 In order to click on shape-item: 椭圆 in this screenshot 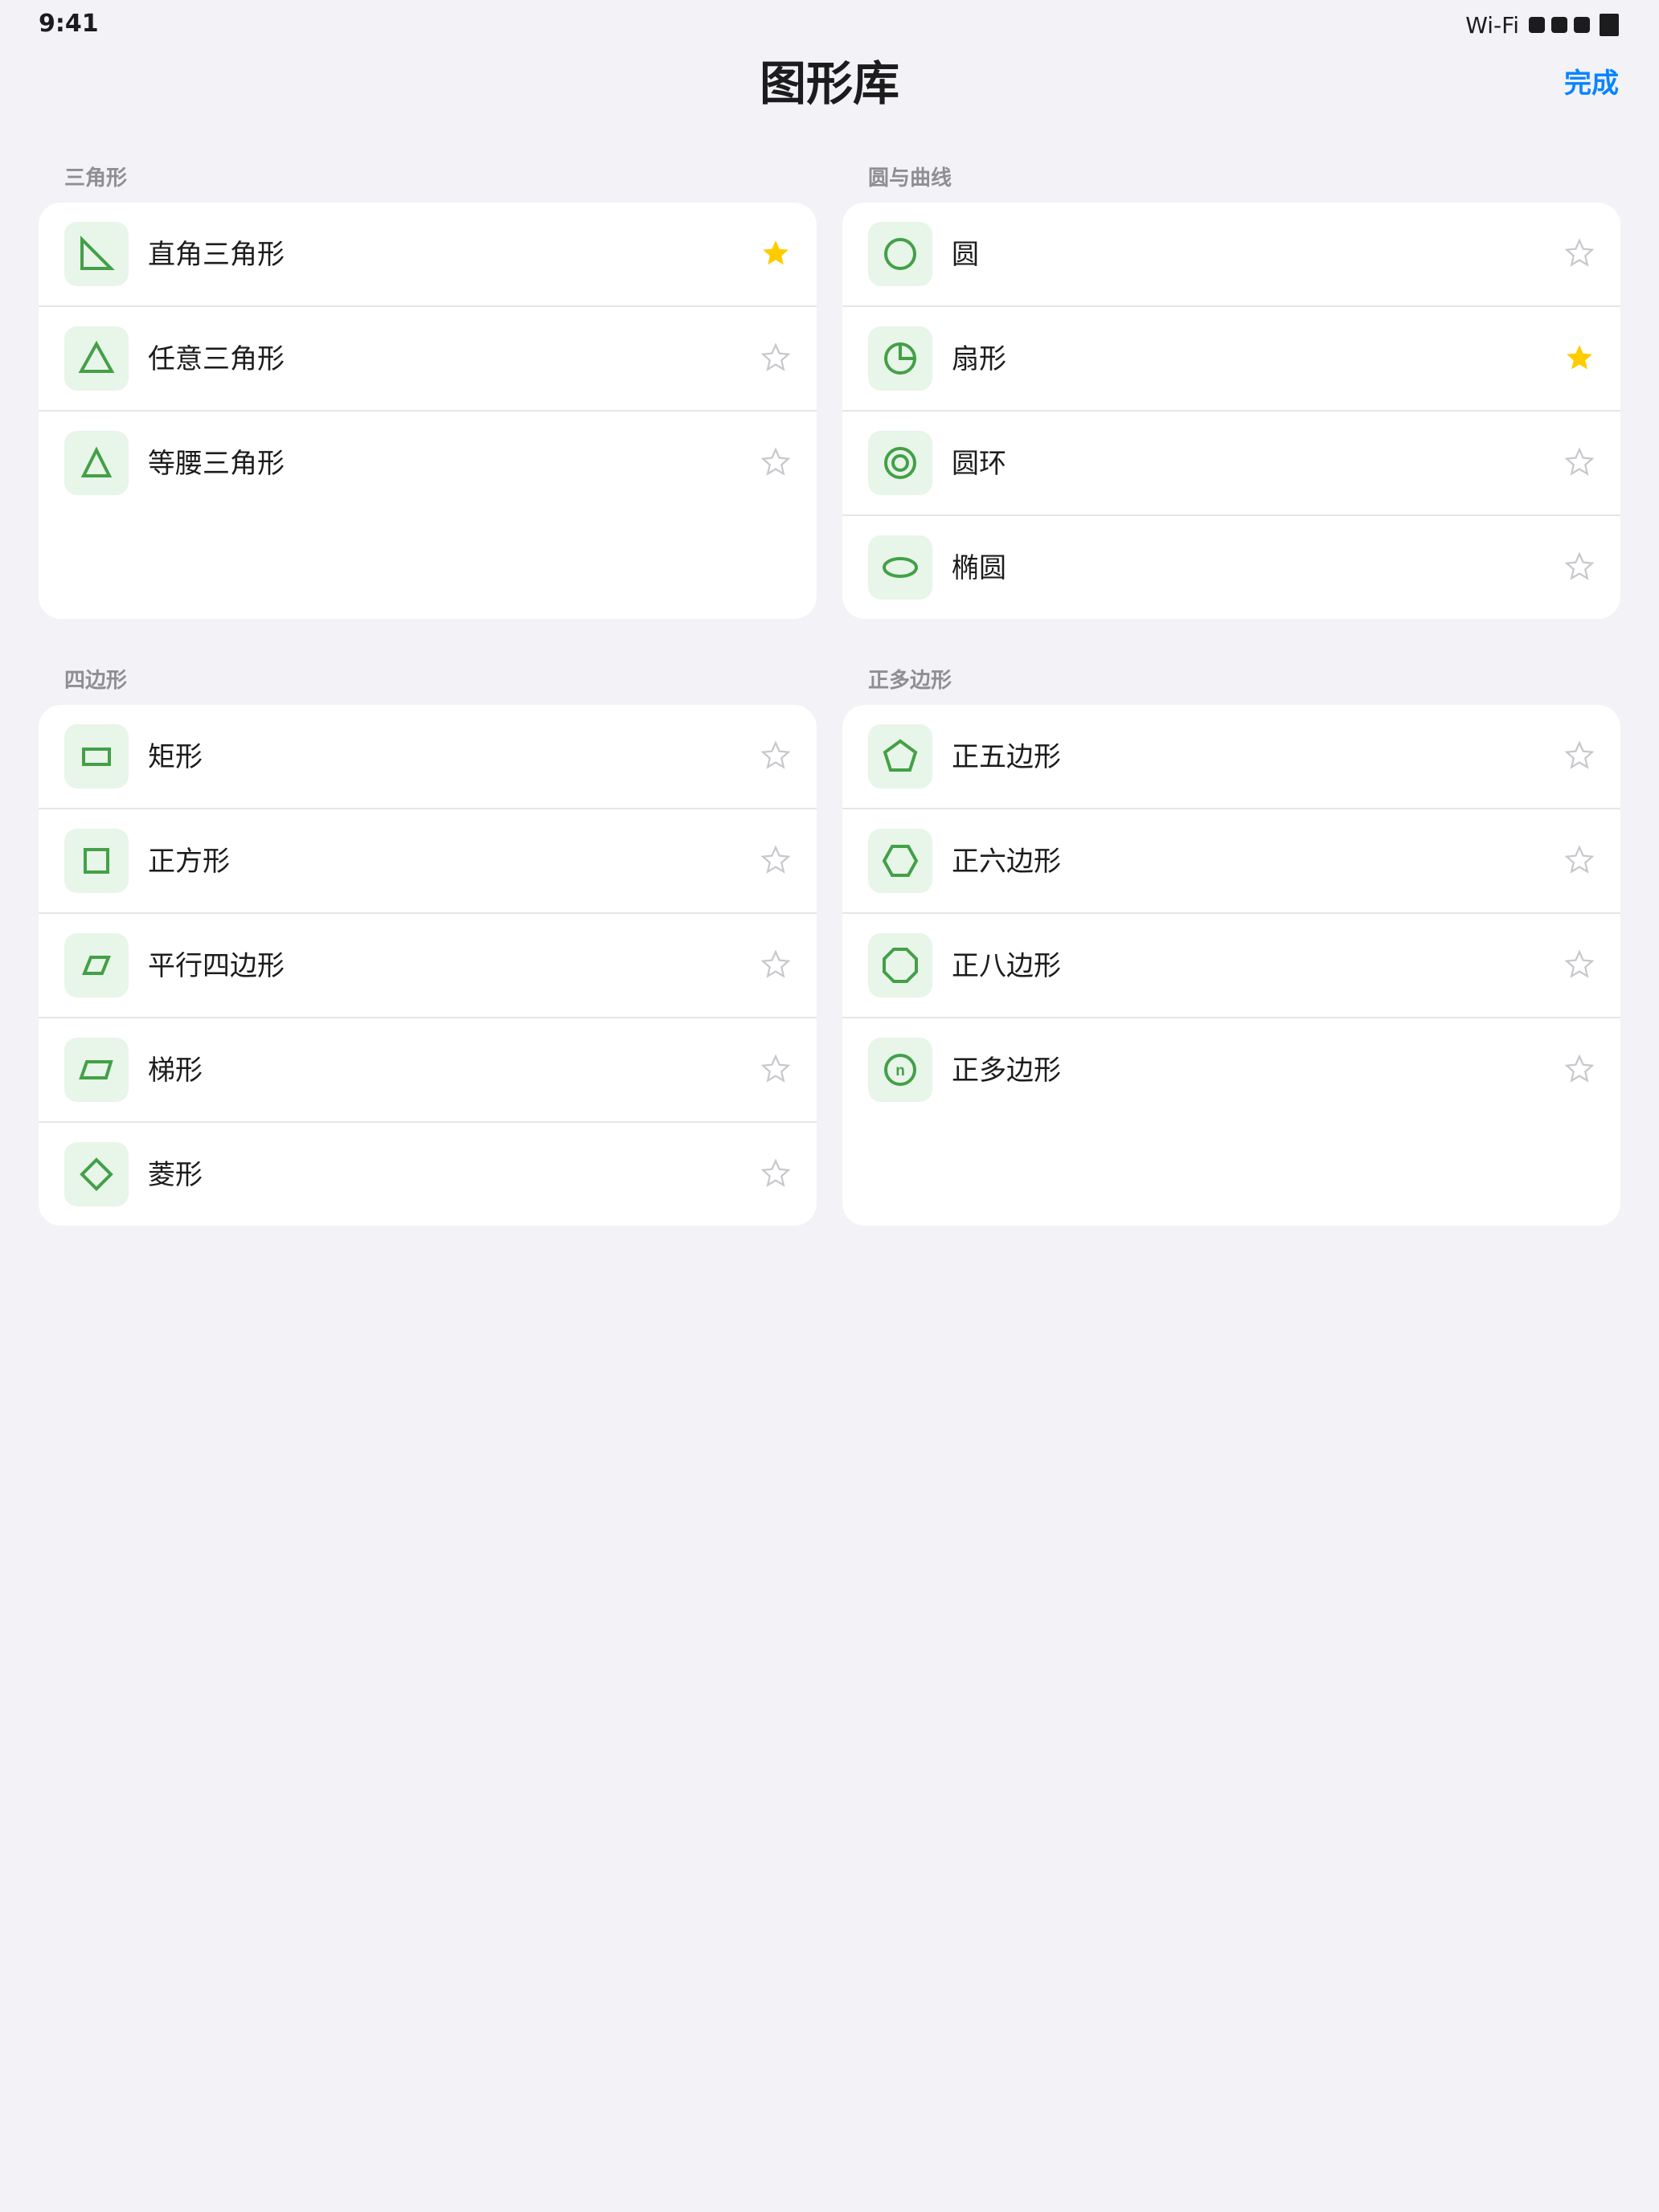, I will do `click(1231, 567)`.